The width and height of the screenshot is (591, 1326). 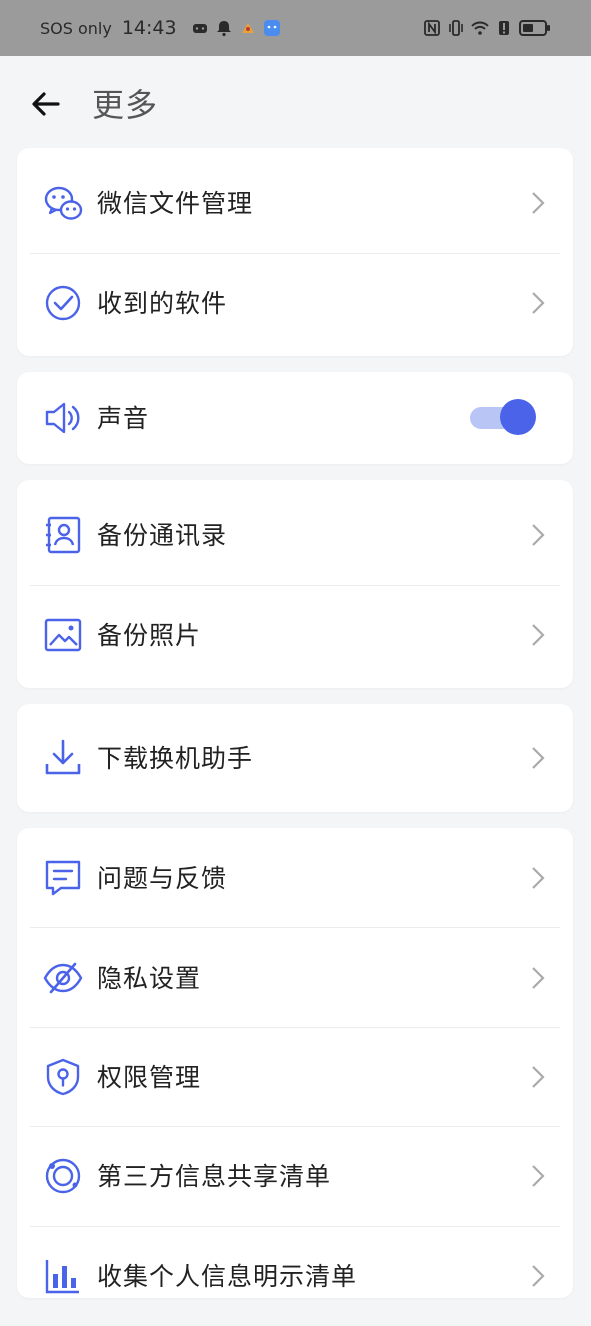 I want to click on received-apps-label: 收到的软件, so click(x=162, y=303).